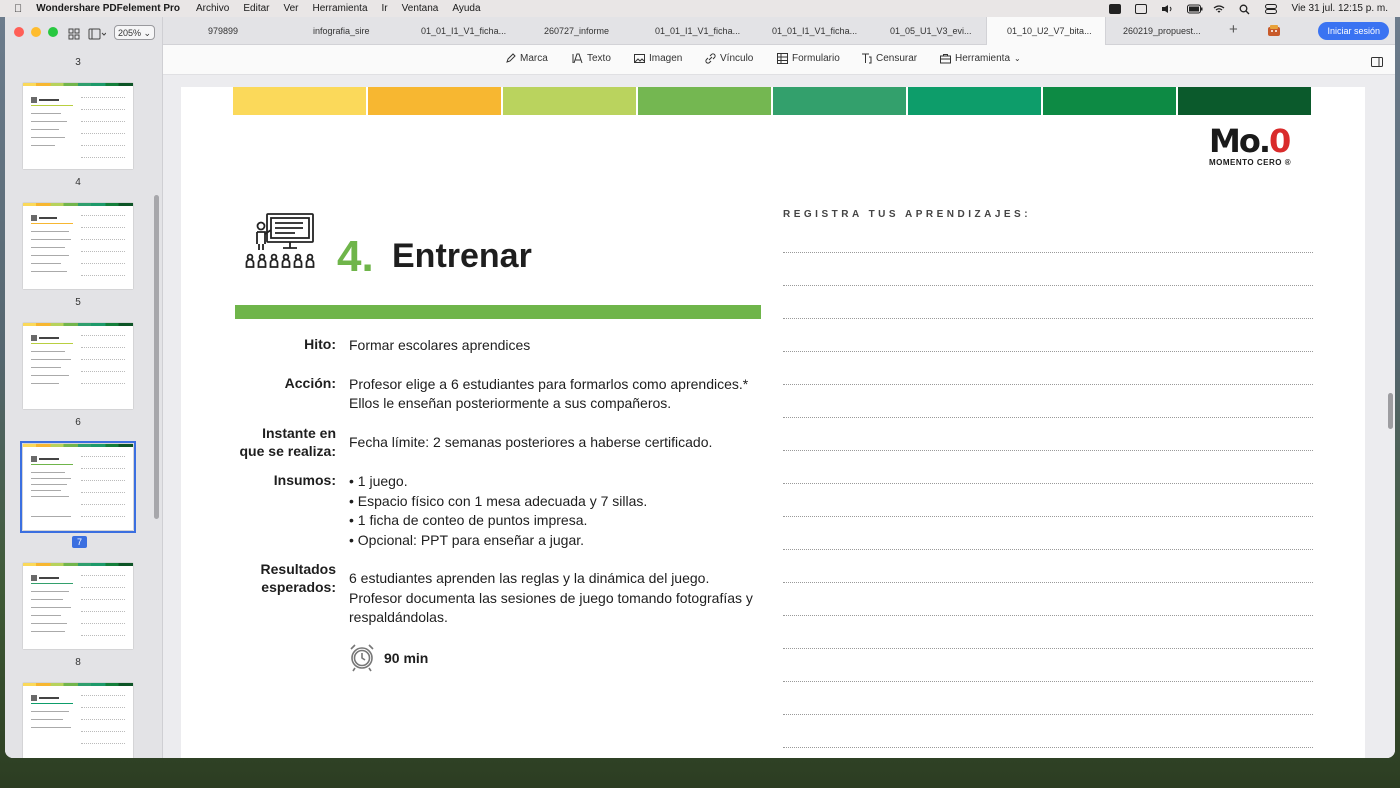  Describe the element at coordinates (1390, 411) in the screenshot. I see `document-scrollbar` at that location.